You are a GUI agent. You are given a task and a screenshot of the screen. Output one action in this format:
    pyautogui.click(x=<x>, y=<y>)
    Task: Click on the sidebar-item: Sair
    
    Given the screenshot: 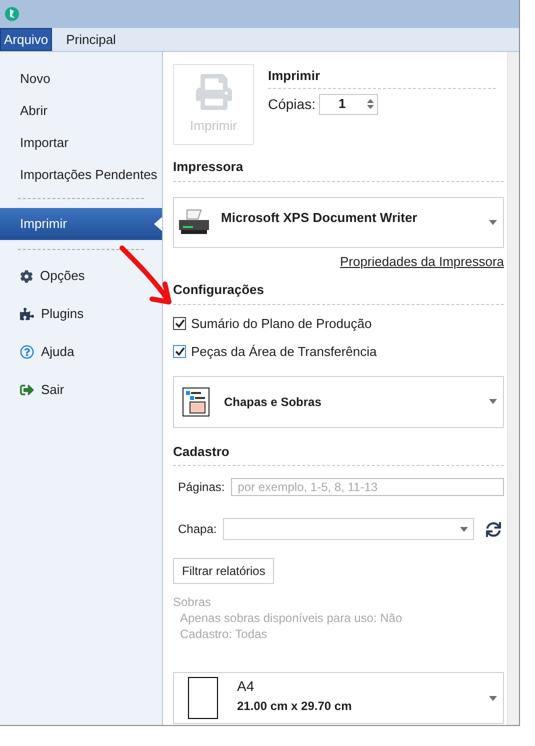 What is the action you would take?
    pyautogui.click(x=81, y=390)
    